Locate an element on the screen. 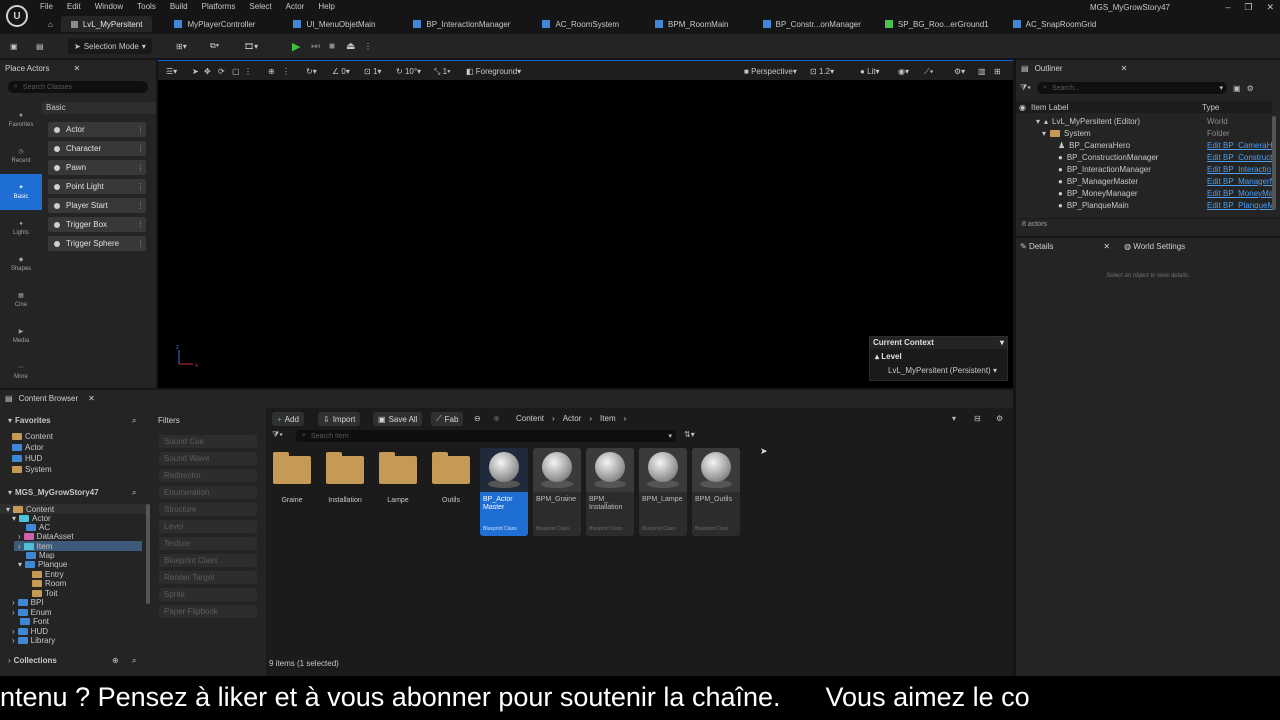  folder-item: Installation is located at coordinates (345, 492).